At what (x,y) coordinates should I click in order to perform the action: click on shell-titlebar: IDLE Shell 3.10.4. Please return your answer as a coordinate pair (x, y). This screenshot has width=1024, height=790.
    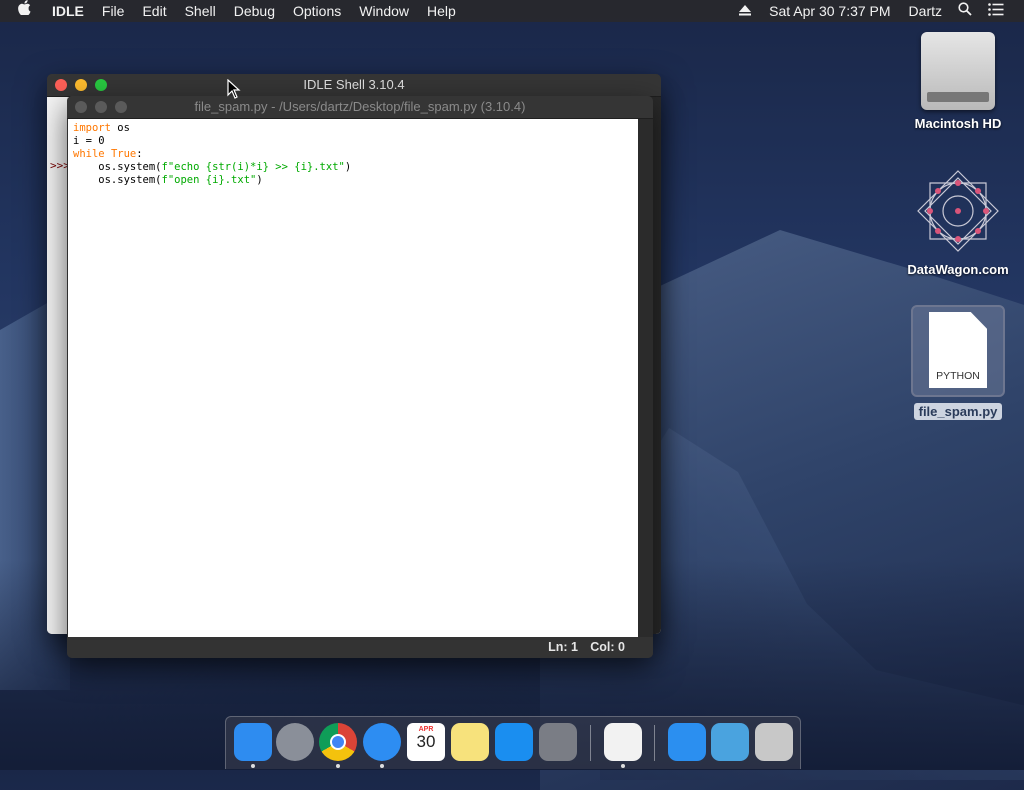
    Looking at the image, I should click on (354, 85).